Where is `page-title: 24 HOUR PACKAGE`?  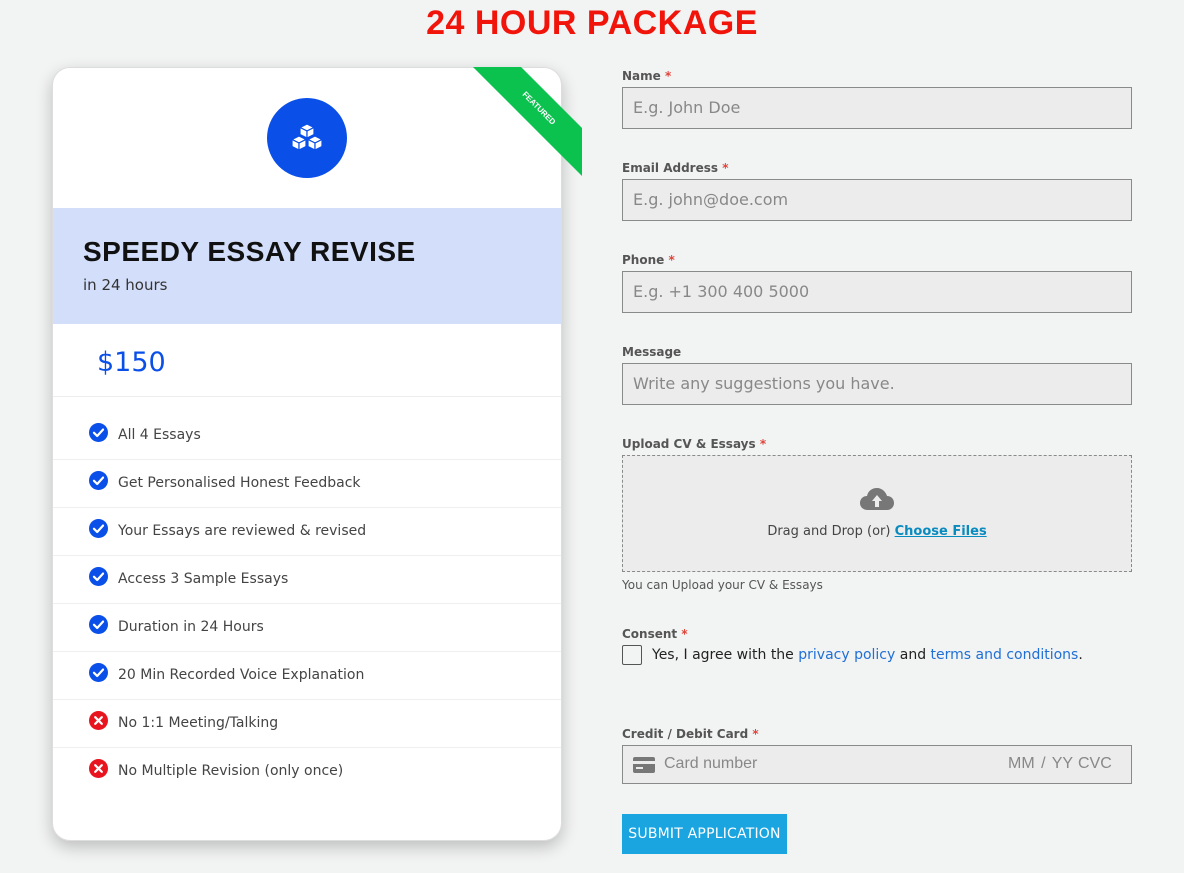 page-title: 24 HOUR PACKAGE is located at coordinates (592, 23).